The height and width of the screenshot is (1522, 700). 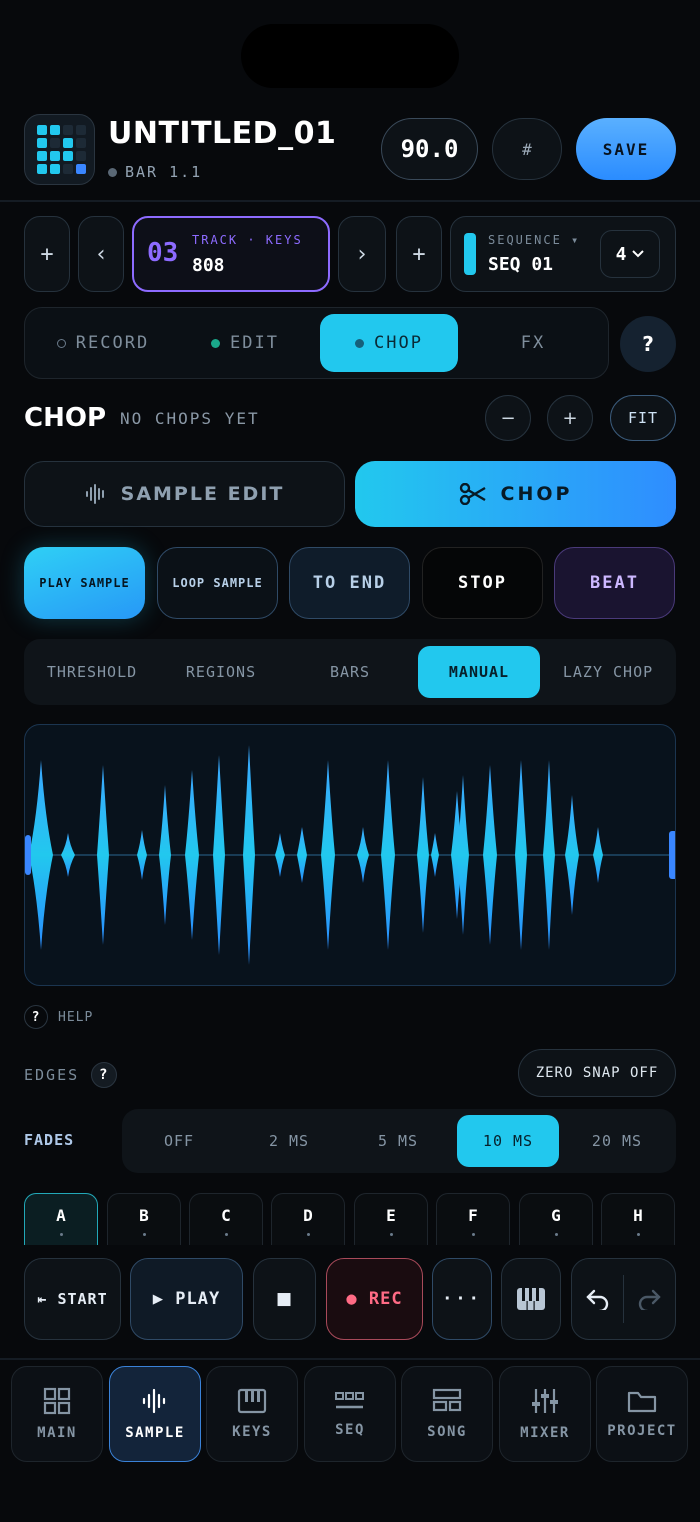 What do you see at coordinates (216, 343) in the screenshot?
I see `edit-dot-icon` at bounding box center [216, 343].